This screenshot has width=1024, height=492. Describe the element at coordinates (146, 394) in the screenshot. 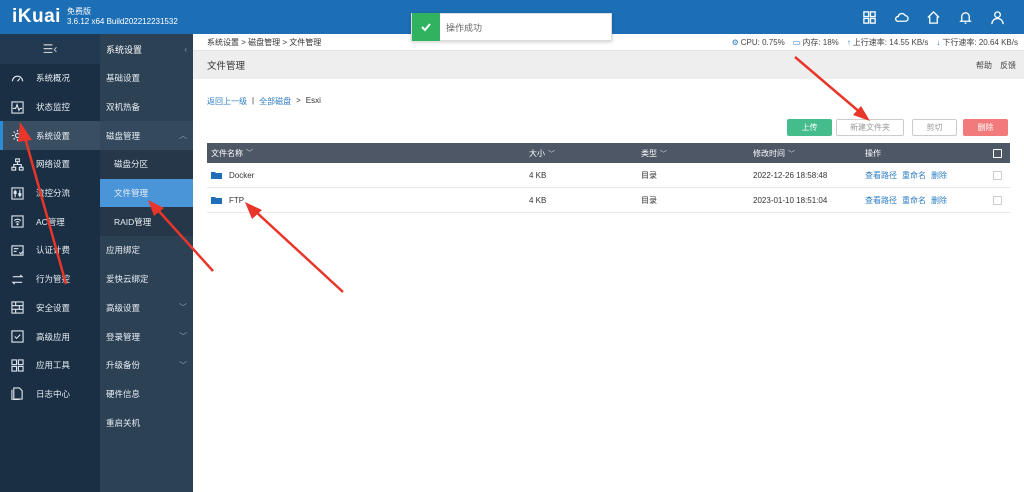

I see `submenu-item-hardware: 硬件信息` at that location.